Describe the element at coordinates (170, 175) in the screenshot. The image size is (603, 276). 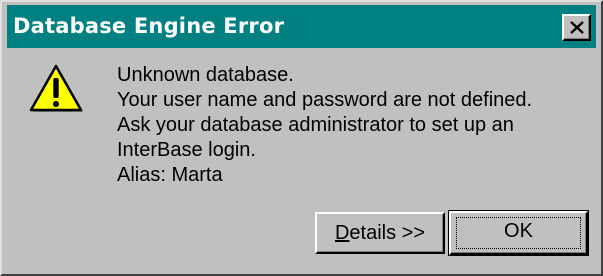
I see `message-line: Alias: Marta` at that location.